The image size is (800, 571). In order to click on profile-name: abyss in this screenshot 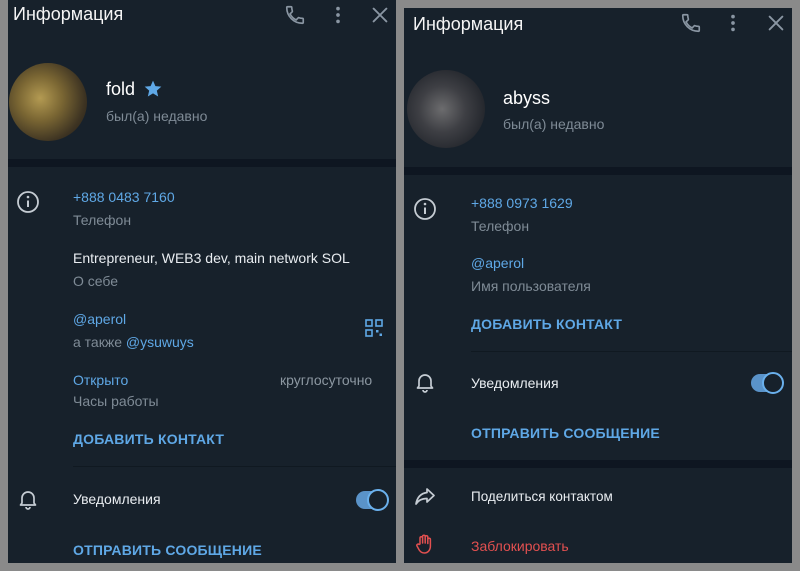, I will do `click(527, 98)`.